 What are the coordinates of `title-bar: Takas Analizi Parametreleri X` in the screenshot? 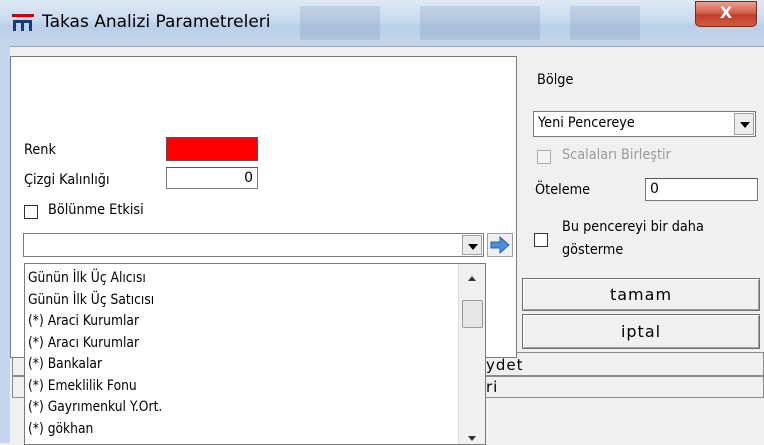 It's located at (382, 23).